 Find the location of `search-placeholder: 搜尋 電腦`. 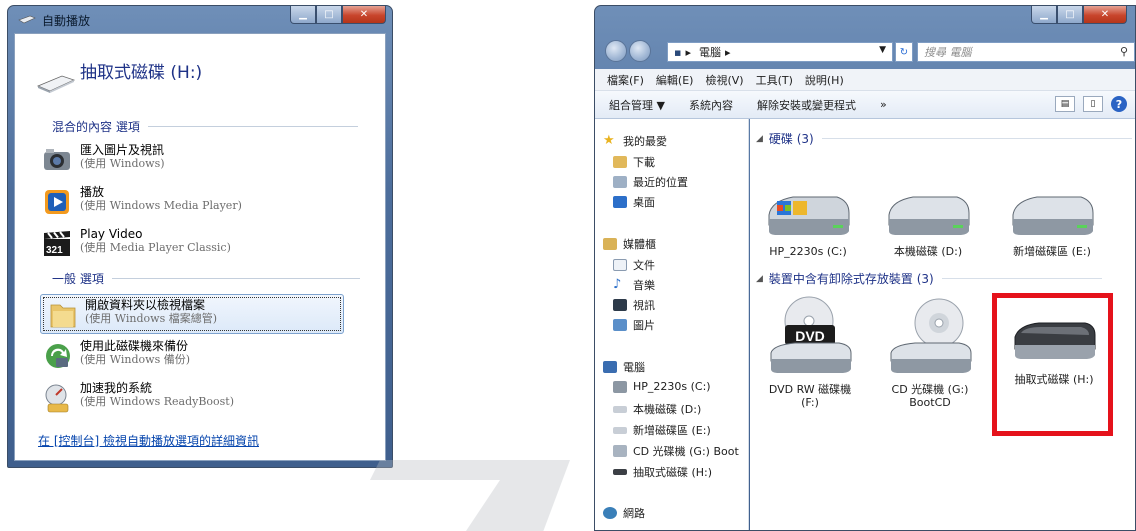

search-placeholder: 搜尋 電腦 is located at coordinates (948, 52).